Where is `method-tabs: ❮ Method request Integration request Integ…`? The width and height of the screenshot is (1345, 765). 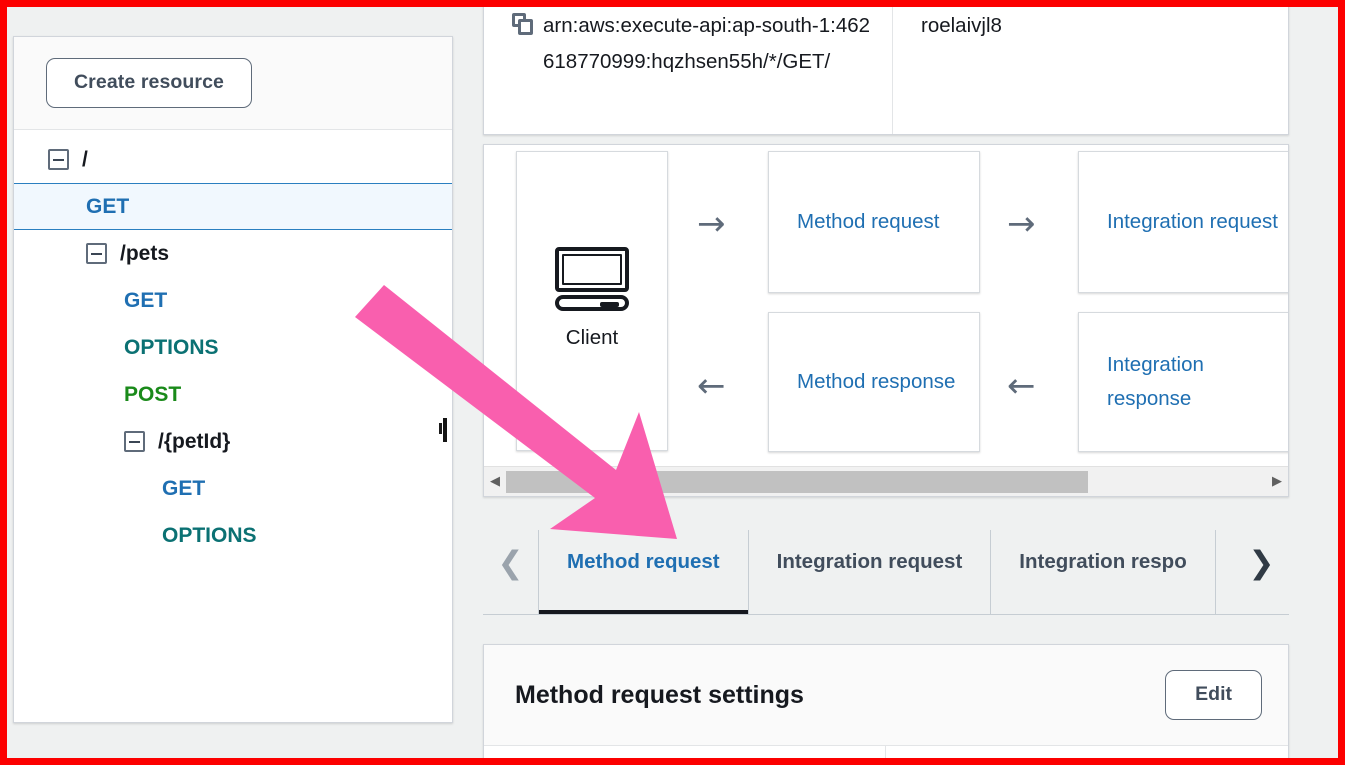 method-tabs: ❮ Method request Integration request Integ… is located at coordinates (886, 572).